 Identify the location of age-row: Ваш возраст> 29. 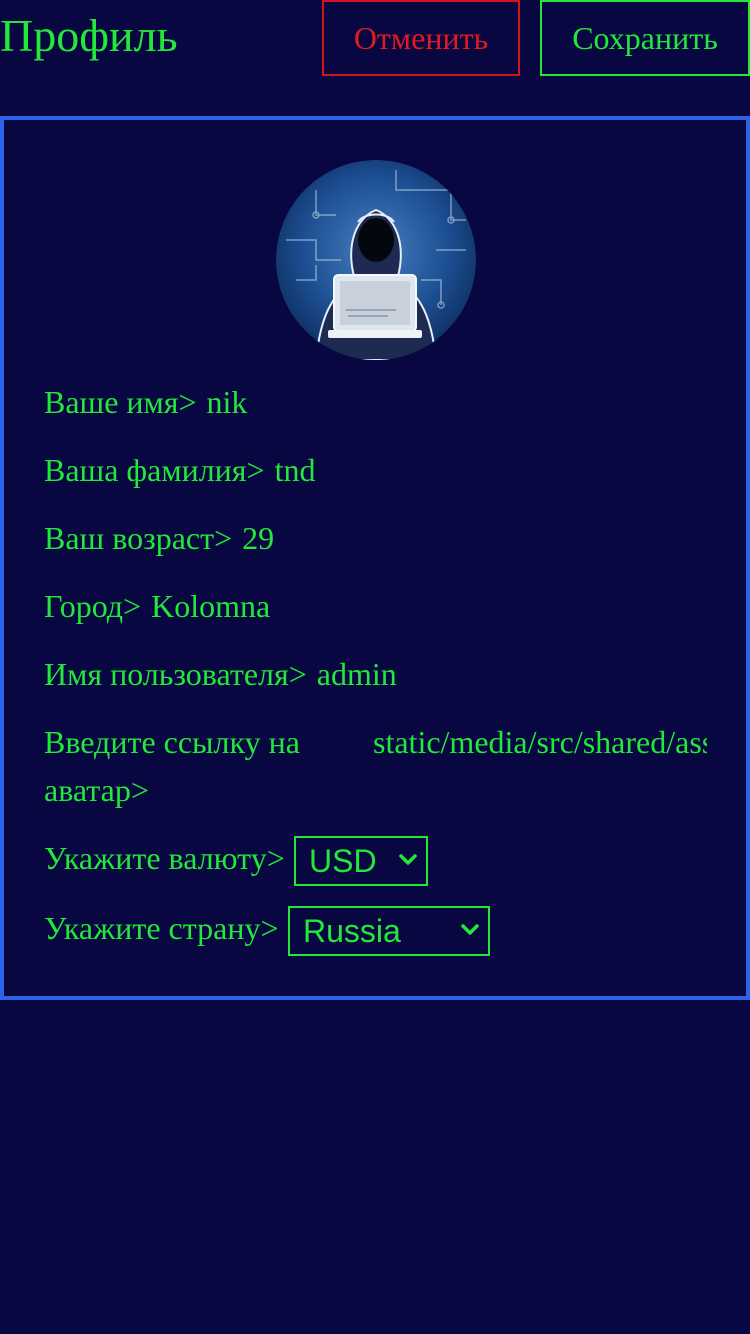
(159, 538).